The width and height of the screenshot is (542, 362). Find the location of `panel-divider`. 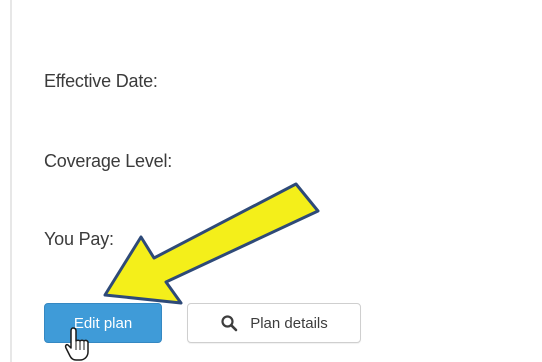

panel-divider is located at coordinates (11, 181).